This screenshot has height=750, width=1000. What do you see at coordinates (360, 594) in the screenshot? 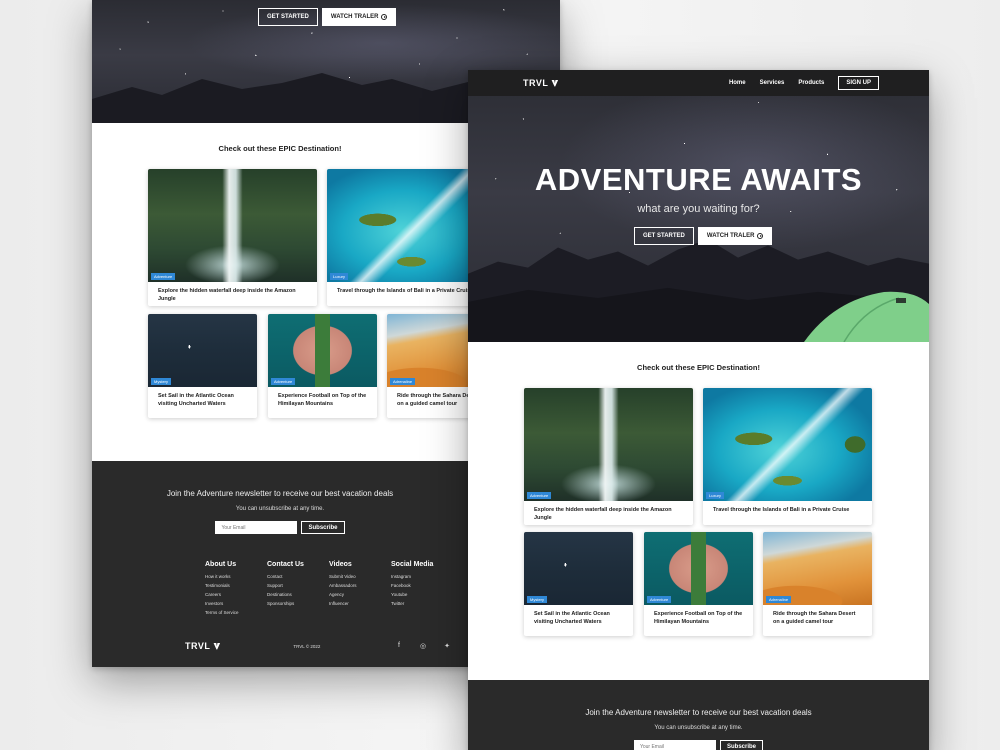
I see `footer-link: Agency` at bounding box center [360, 594].